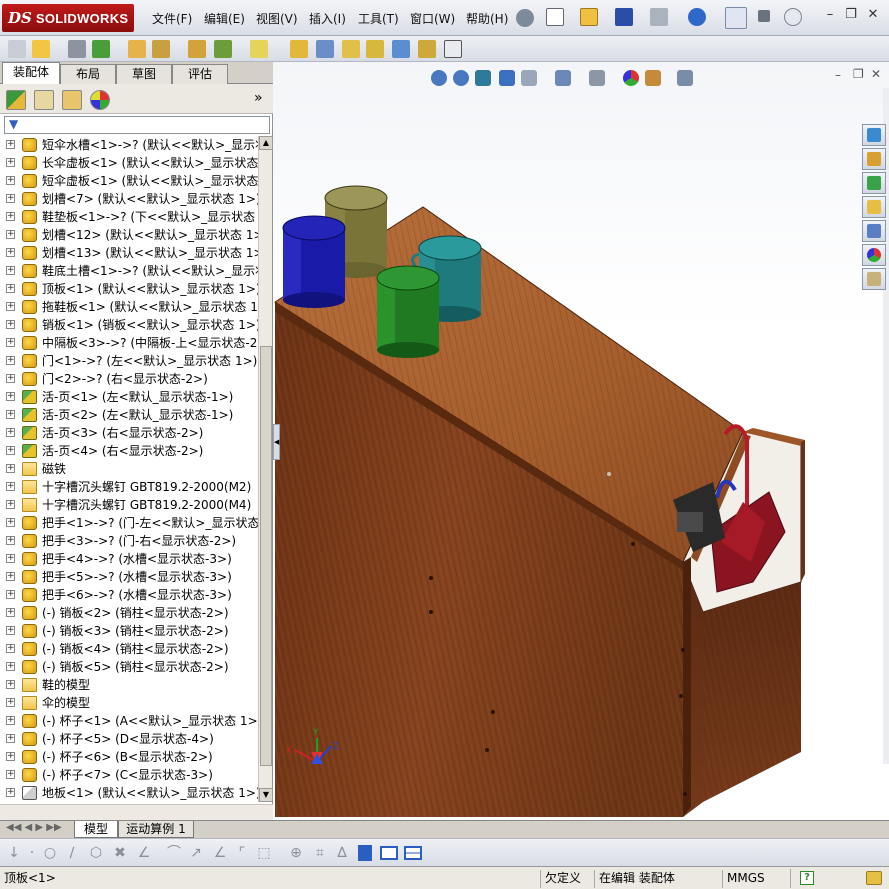 Image resolution: width=889 pixels, height=889 pixels. Describe the element at coordinates (129, 775) in the screenshot. I see `tree-item: + (-) 杯子<7> (C<显示状态-3>)` at that location.